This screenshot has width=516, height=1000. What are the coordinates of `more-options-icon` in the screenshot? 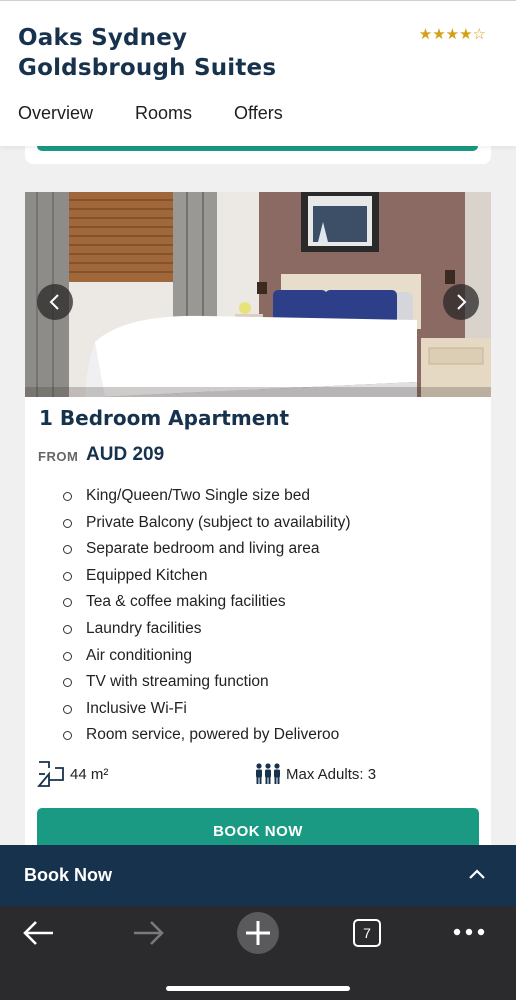 It's located at (469, 932).